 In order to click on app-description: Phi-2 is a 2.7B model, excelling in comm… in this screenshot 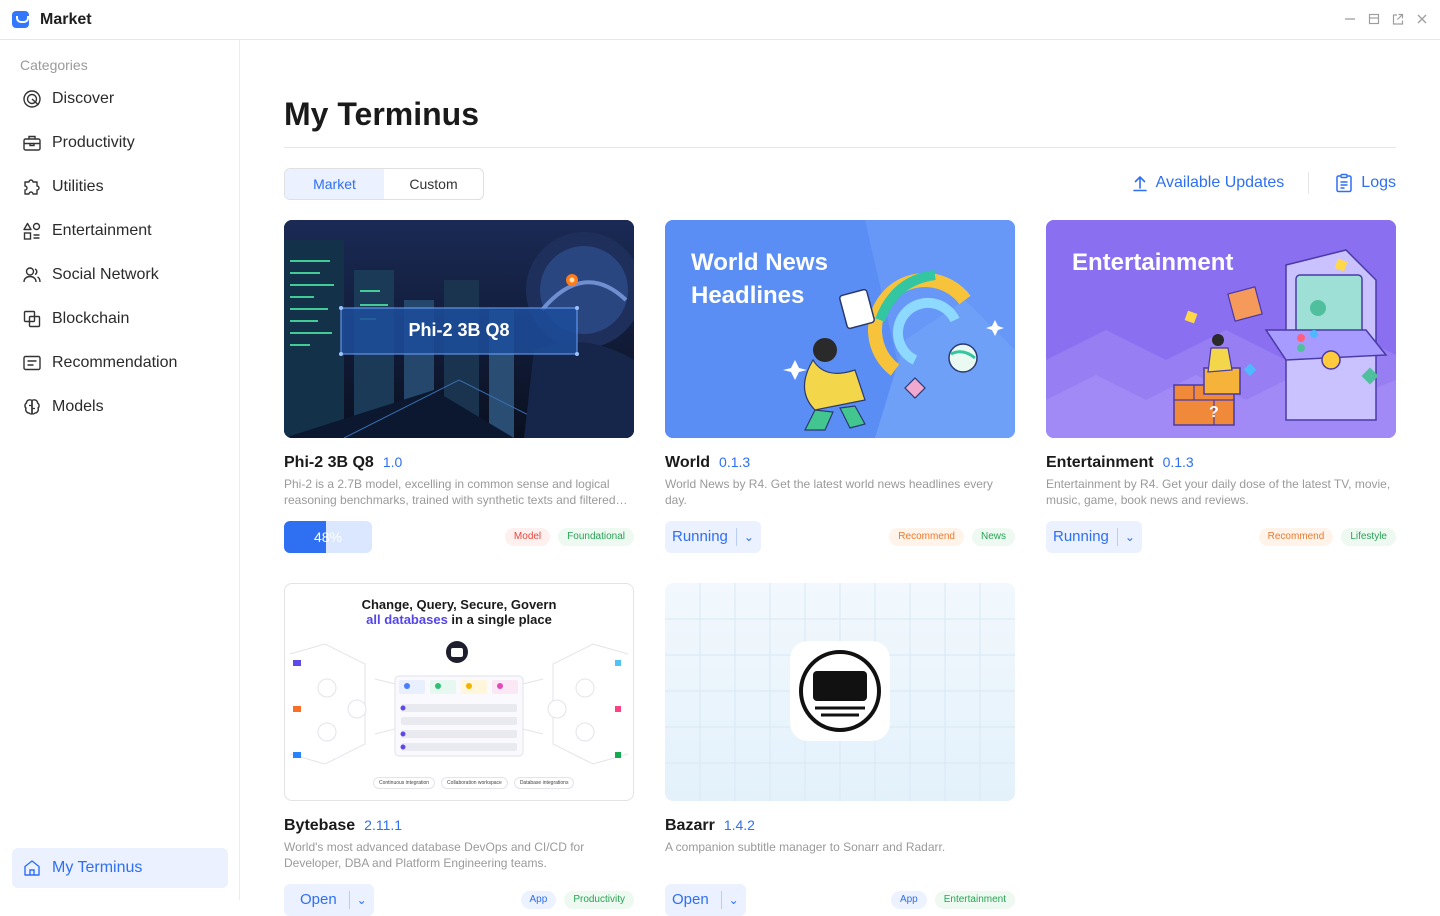, I will do `click(450, 492)`.